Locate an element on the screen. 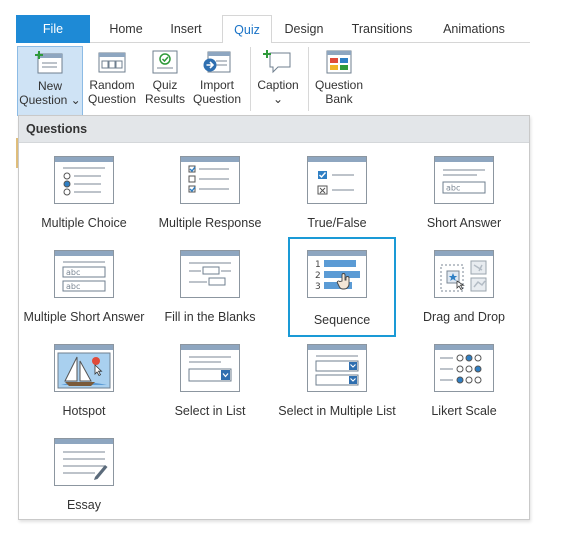  question-type-multiple-choice: Multiple Choice is located at coordinates (84, 197).